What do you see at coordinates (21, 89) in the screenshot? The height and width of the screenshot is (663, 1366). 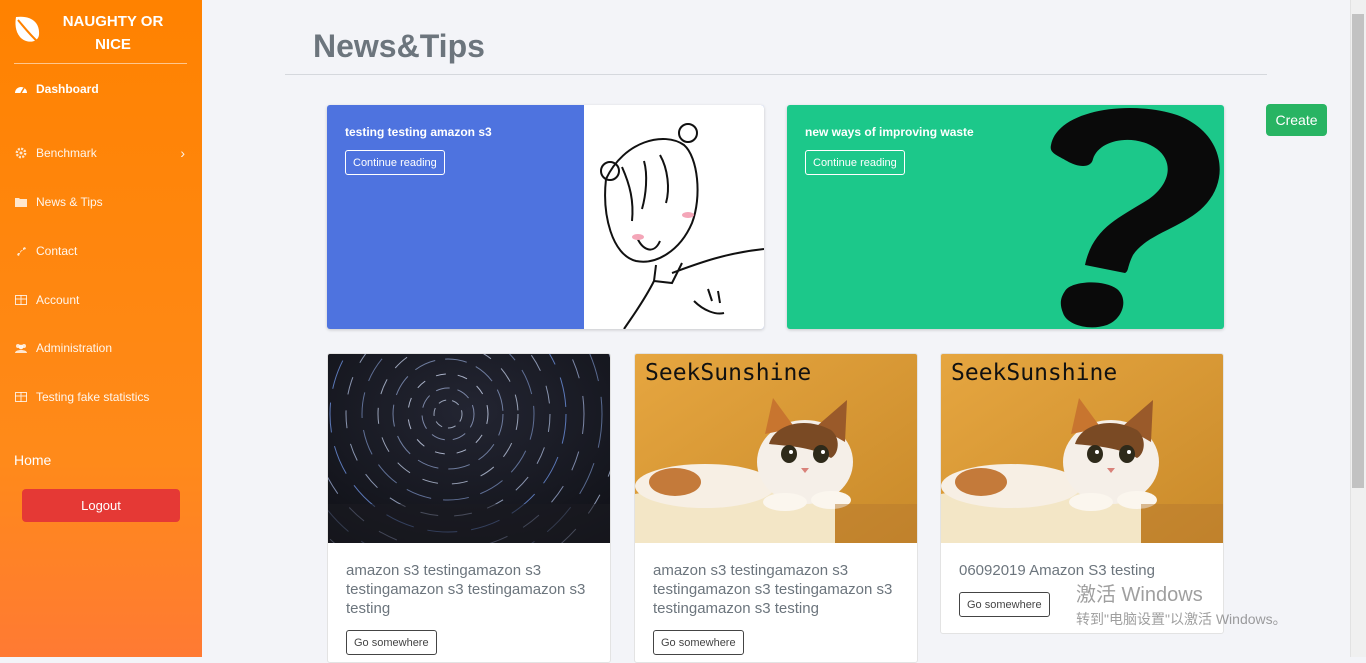 I see `dashboard-icon` at bounding box center [21, 89].